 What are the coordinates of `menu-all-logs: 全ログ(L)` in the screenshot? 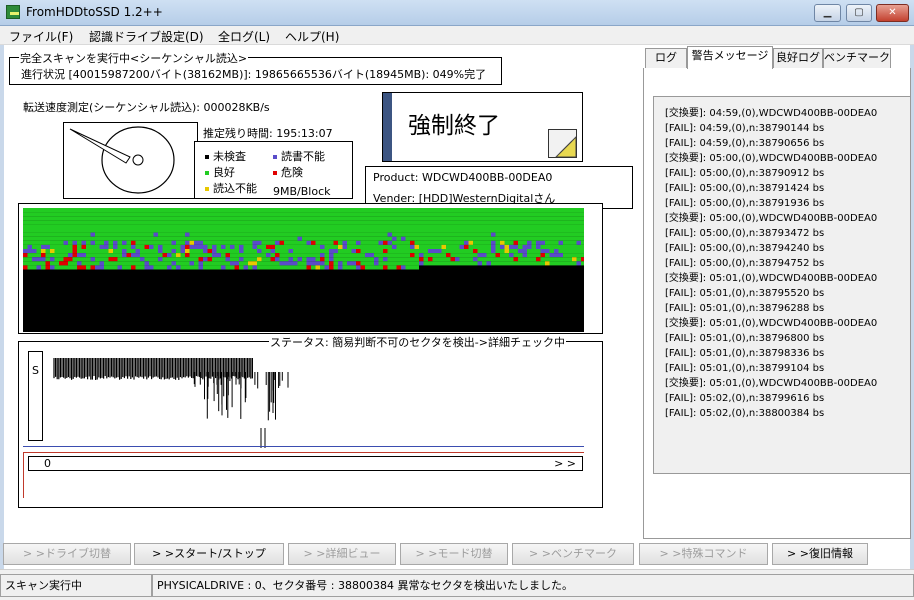 It's located at (244, 36).